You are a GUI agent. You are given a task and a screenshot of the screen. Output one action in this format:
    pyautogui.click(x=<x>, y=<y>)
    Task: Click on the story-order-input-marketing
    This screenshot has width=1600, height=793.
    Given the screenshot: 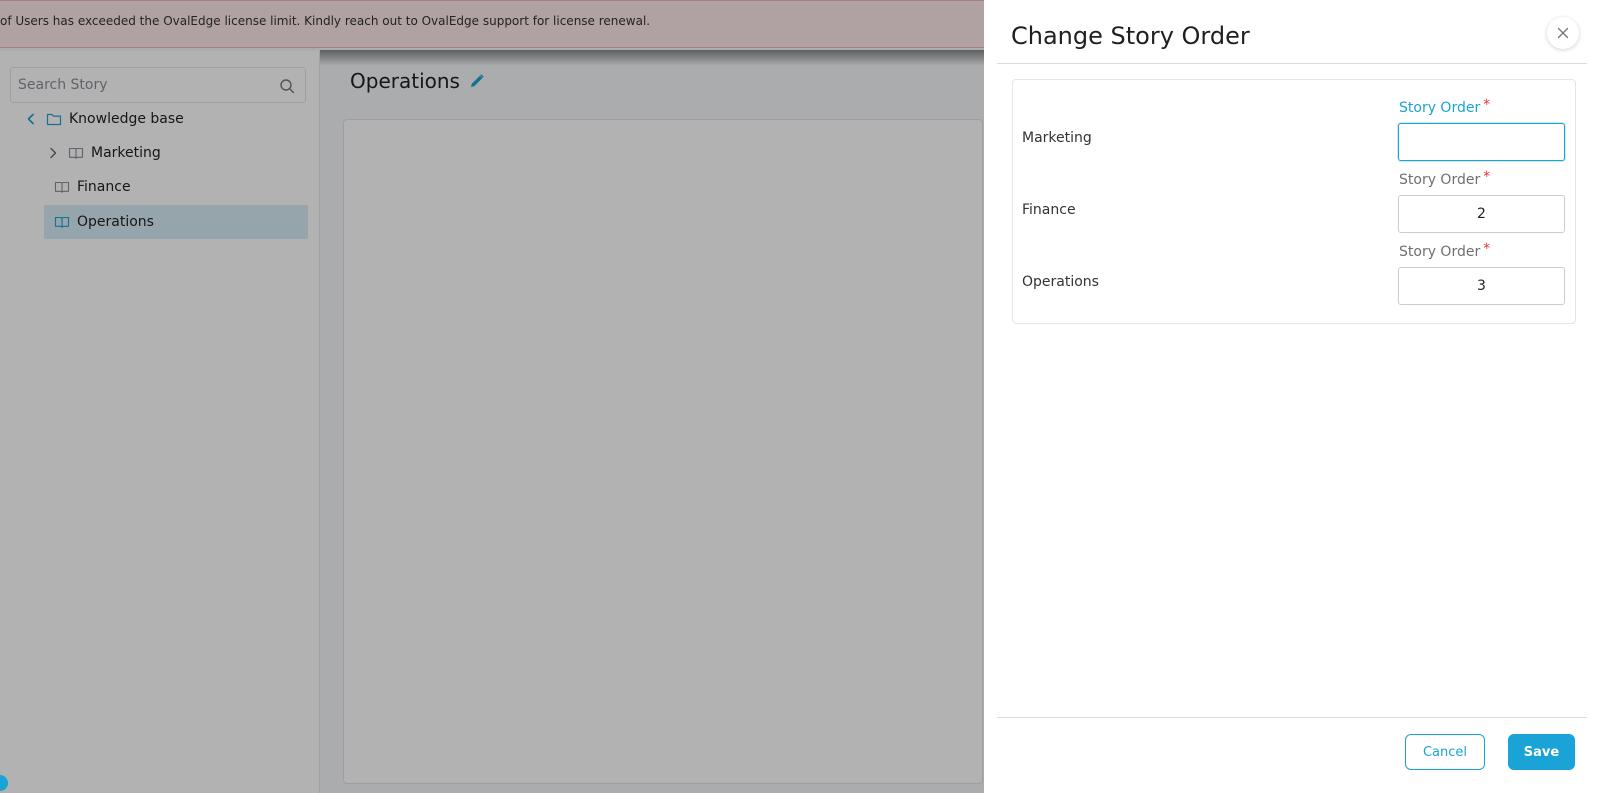 What is the action you would take?
    pyautogui.click(x=1481, y=142)
    